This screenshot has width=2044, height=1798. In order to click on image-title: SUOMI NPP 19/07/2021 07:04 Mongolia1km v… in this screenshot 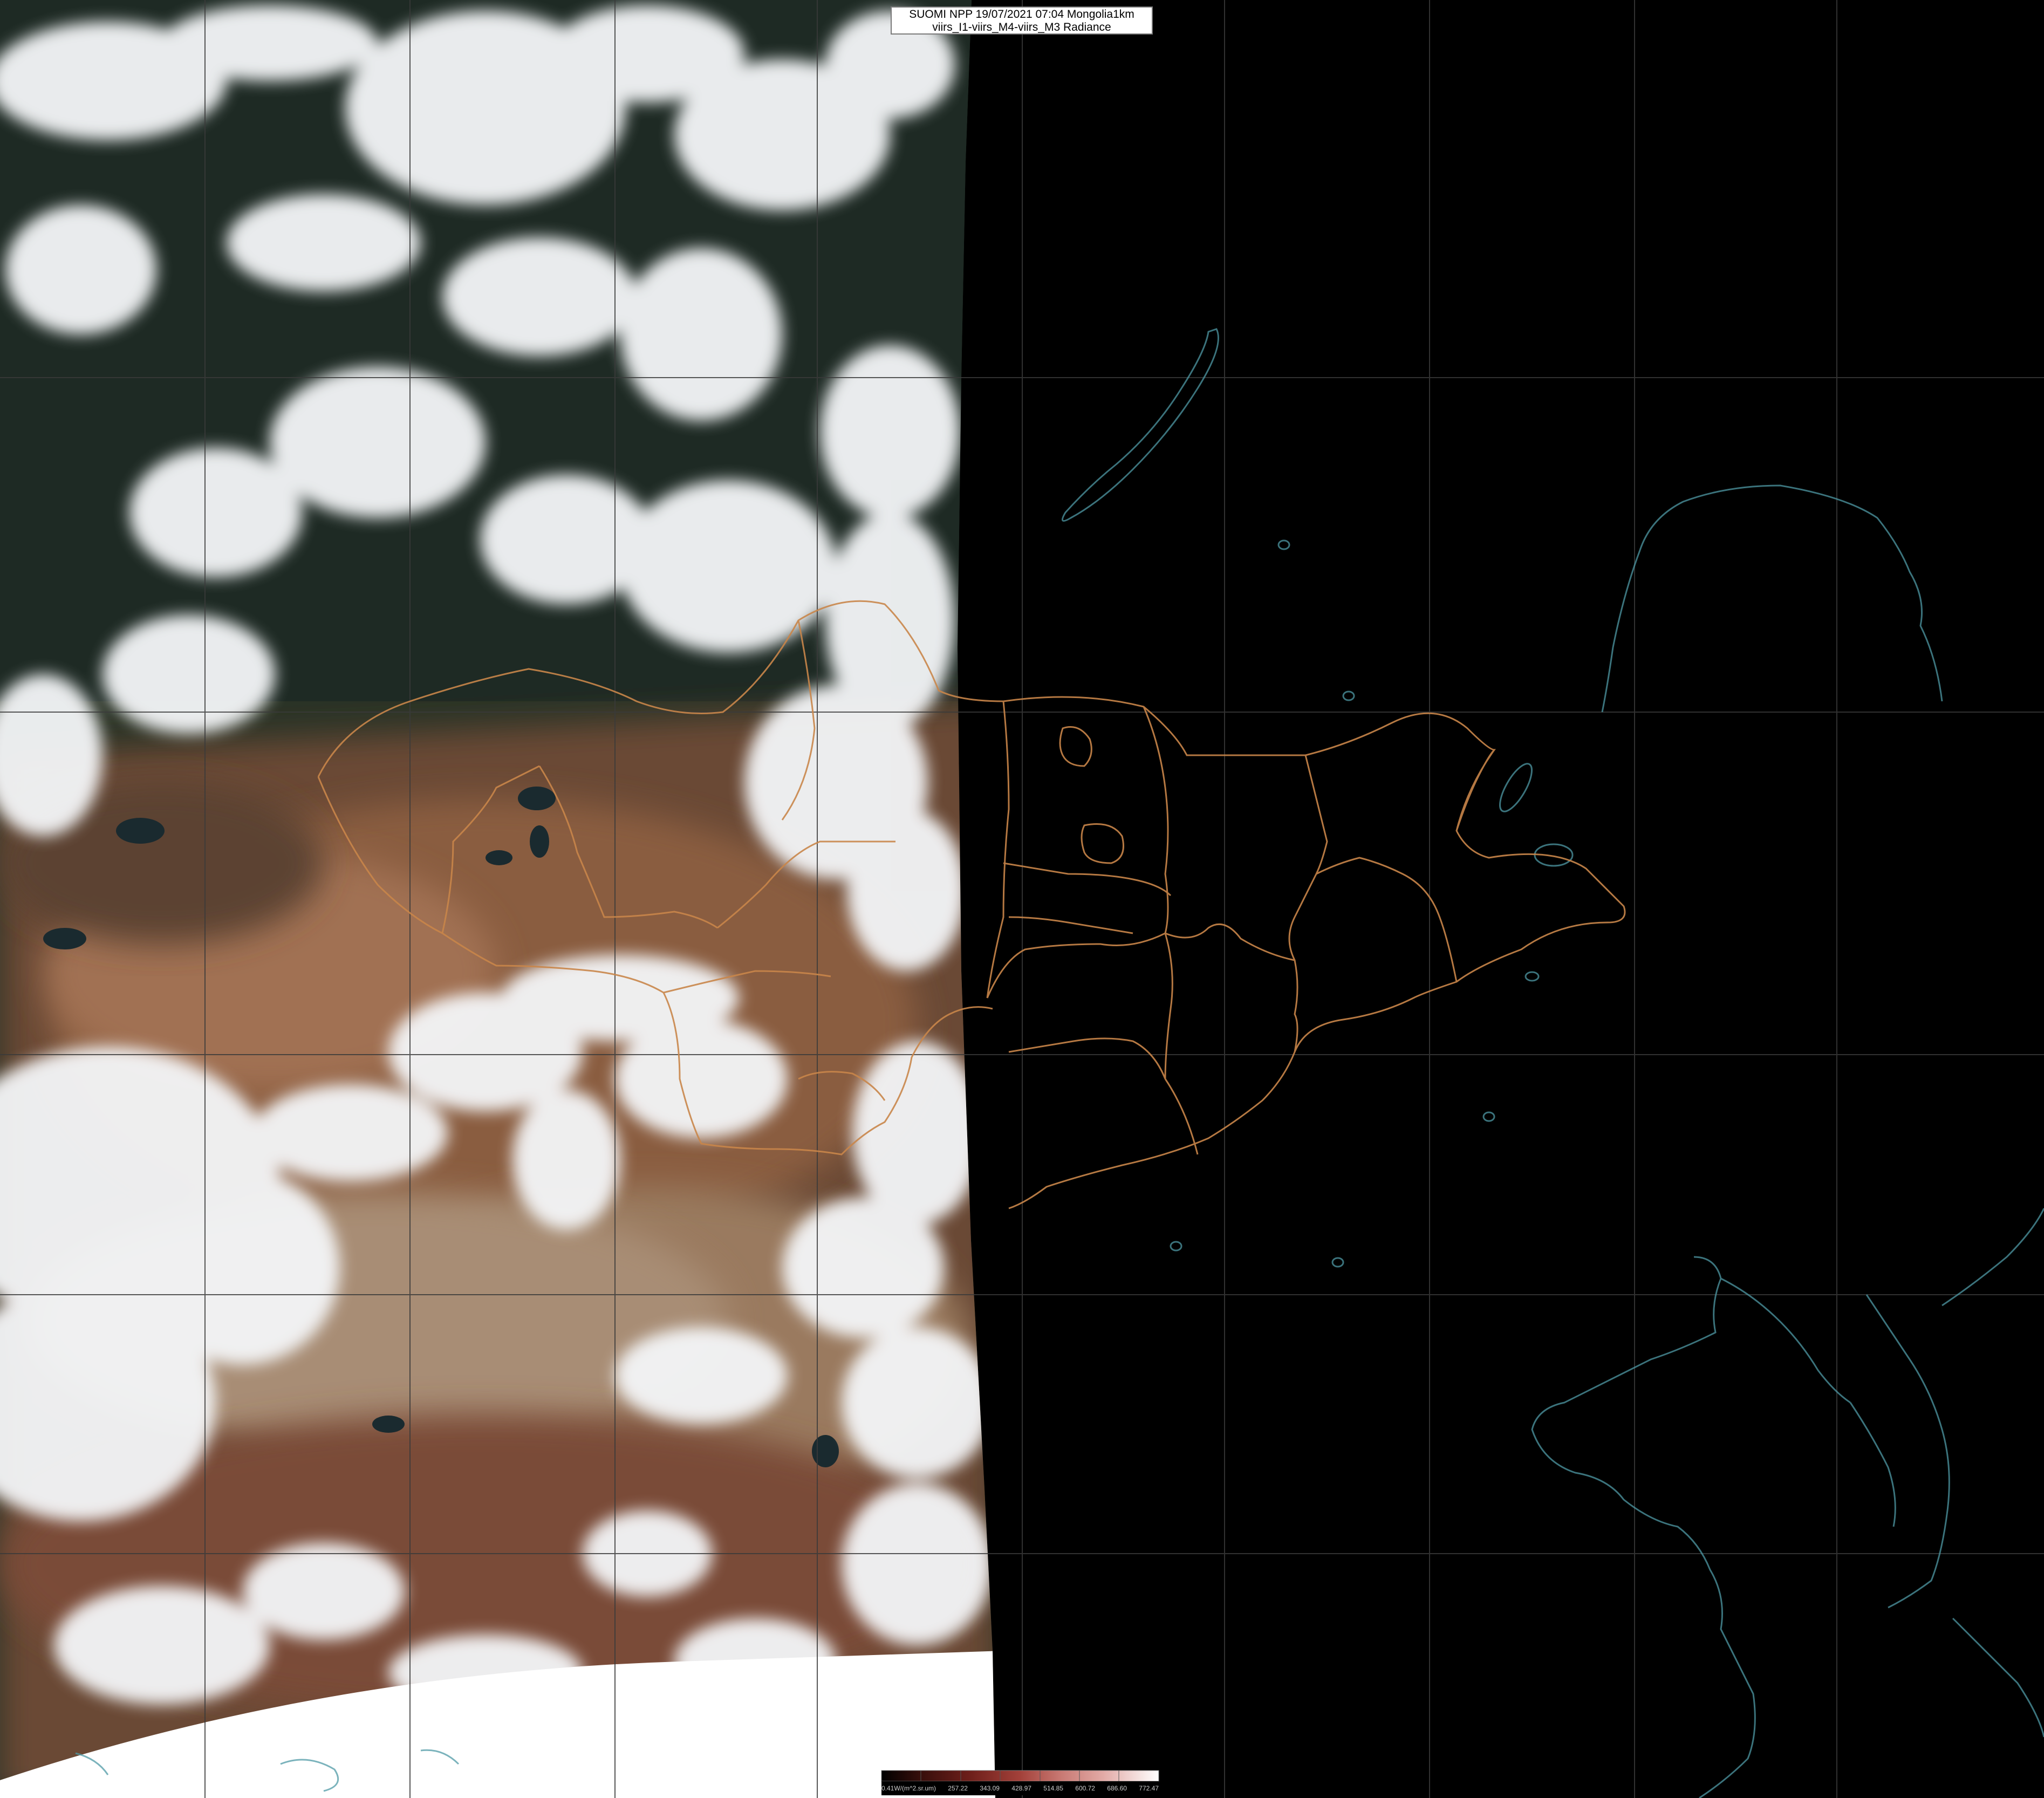, I will do `click(1022, 21)`.